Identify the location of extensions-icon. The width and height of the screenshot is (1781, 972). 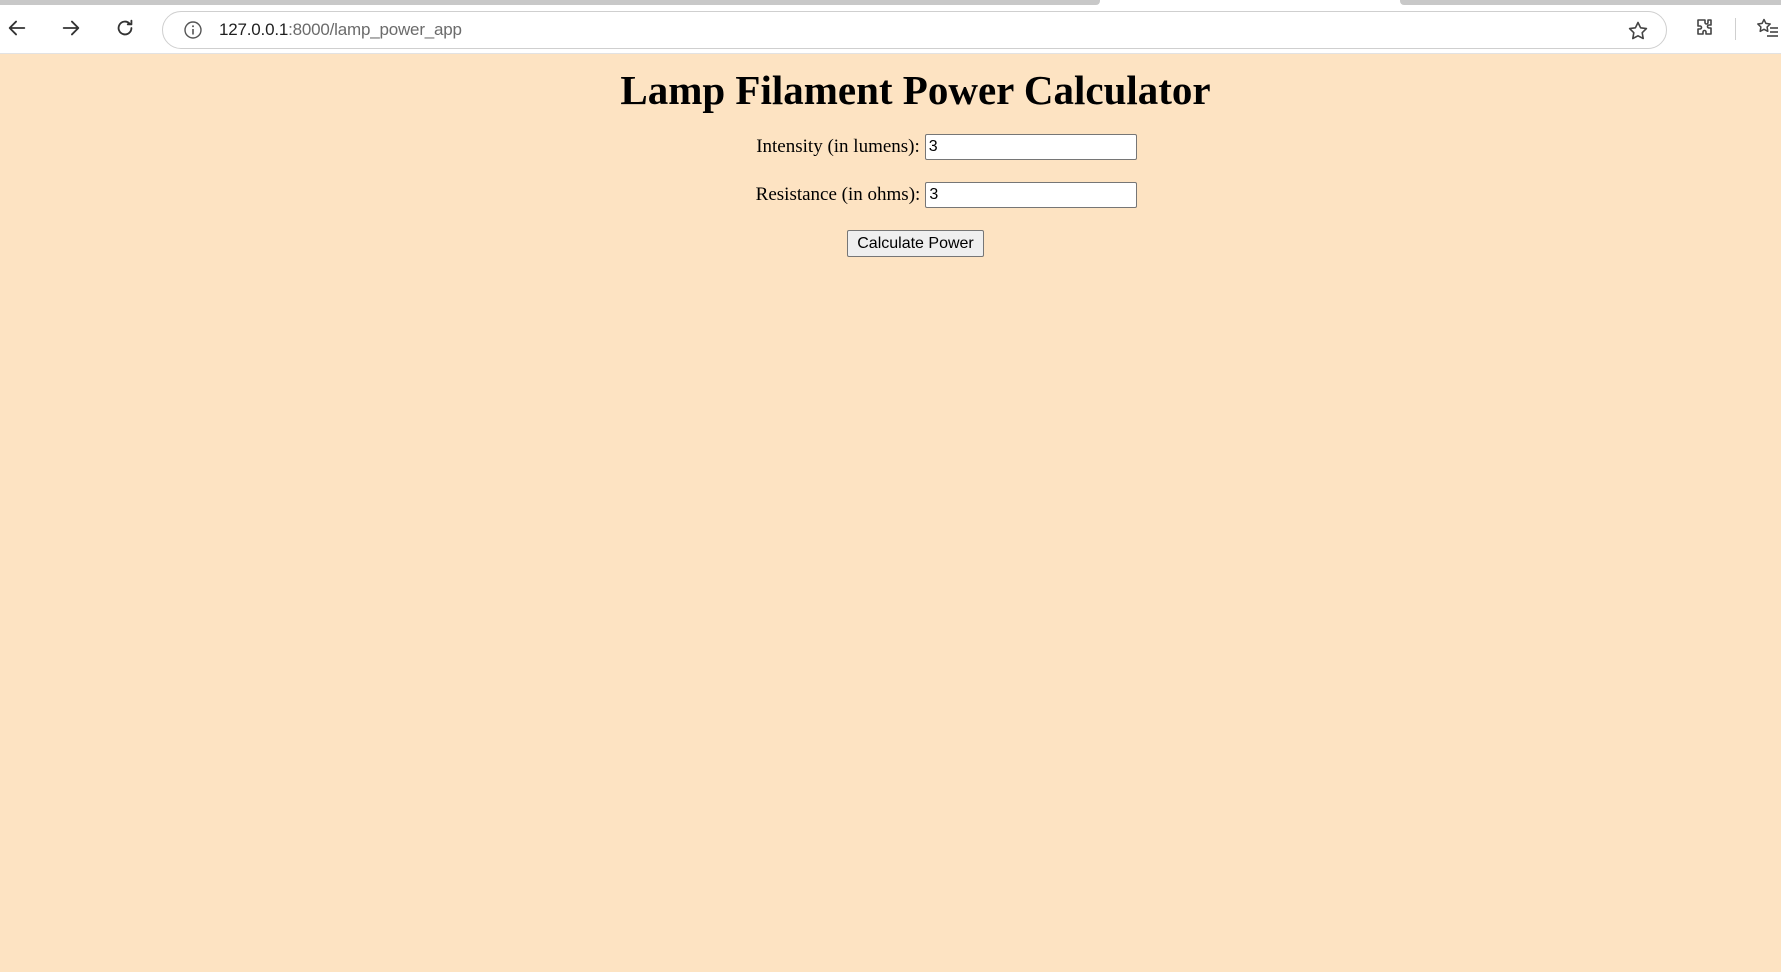
(1705, 28).